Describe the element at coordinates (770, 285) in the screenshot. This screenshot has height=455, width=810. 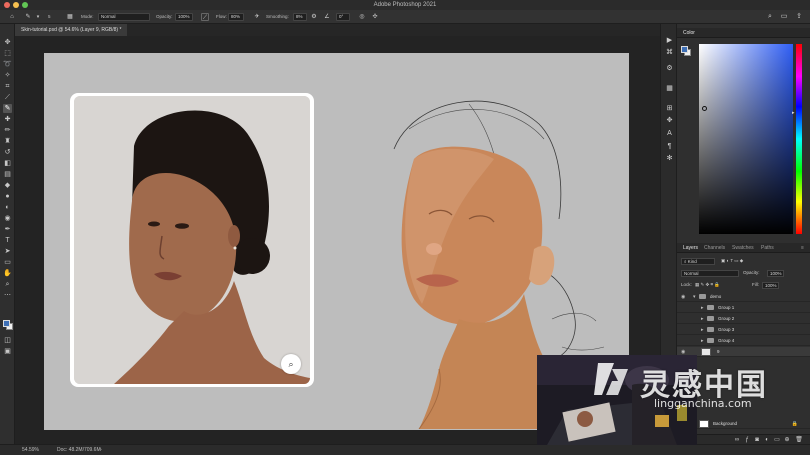
I see `fill-field: 100%` at that location.